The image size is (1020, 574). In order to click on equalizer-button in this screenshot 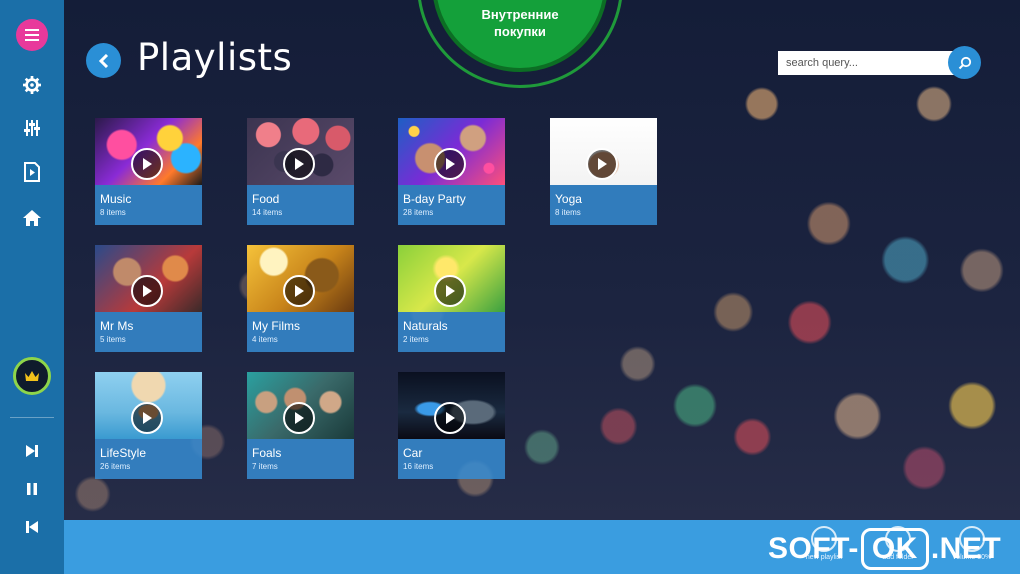, I will do `click(32, 128)`.